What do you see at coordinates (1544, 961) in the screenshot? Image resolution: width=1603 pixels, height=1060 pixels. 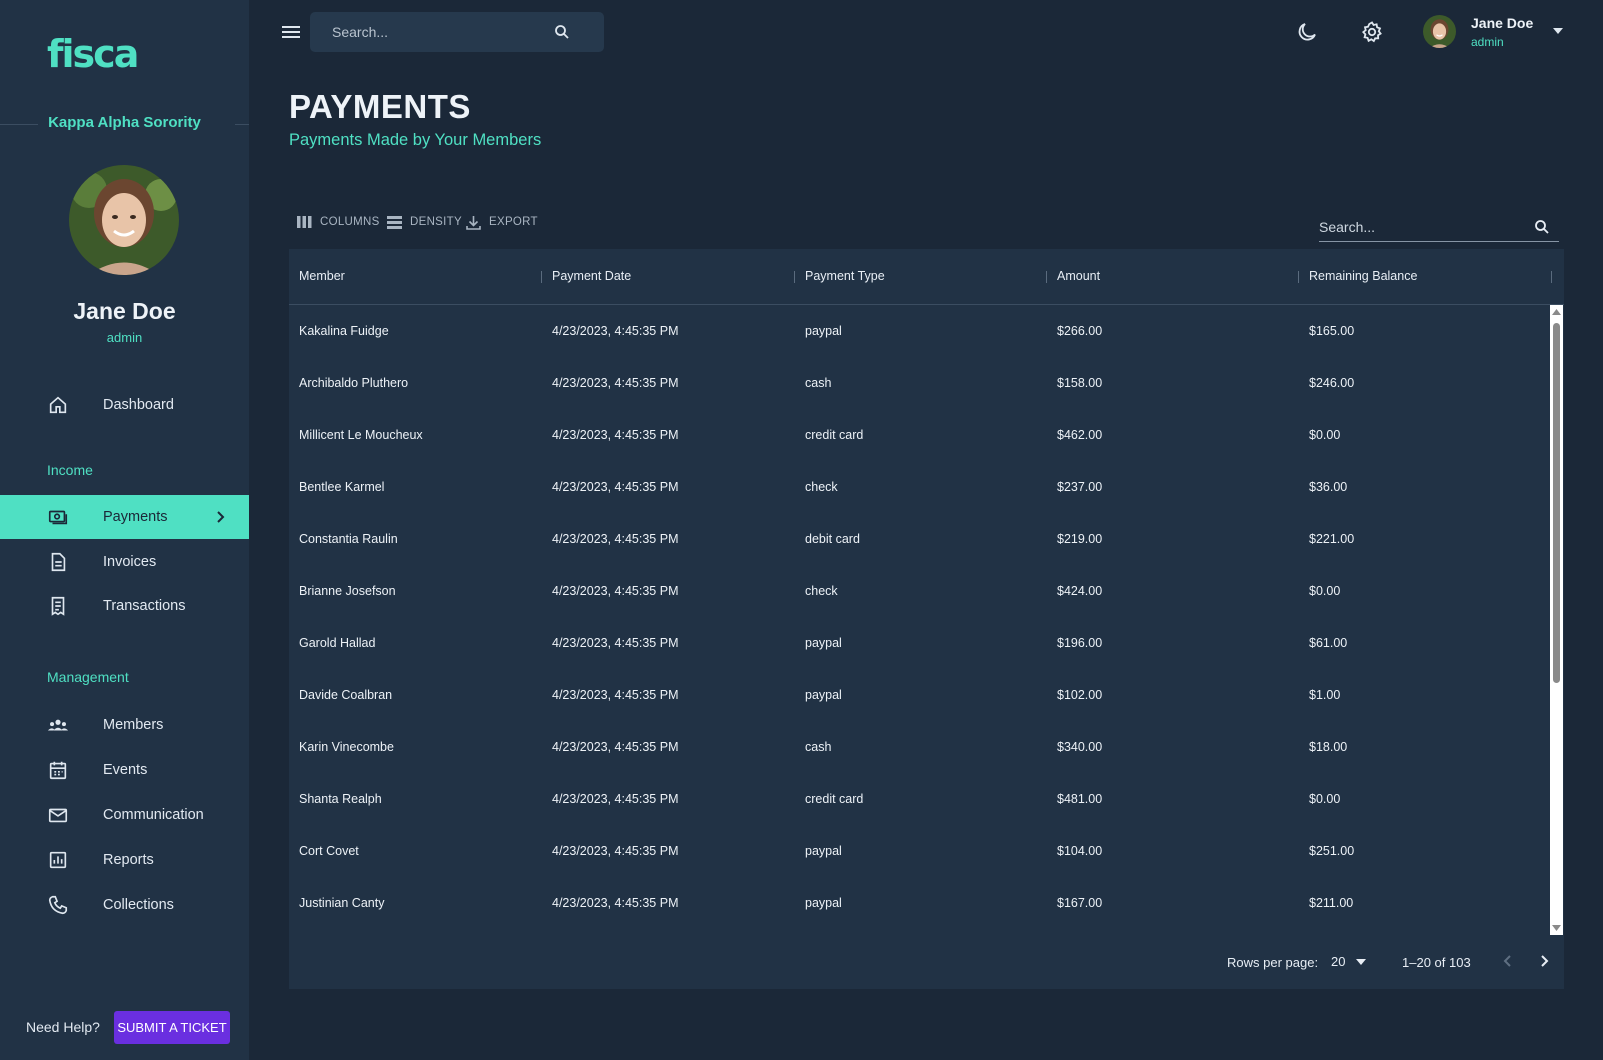 I see `next-page-icon` at bounding box center [1544, 961].